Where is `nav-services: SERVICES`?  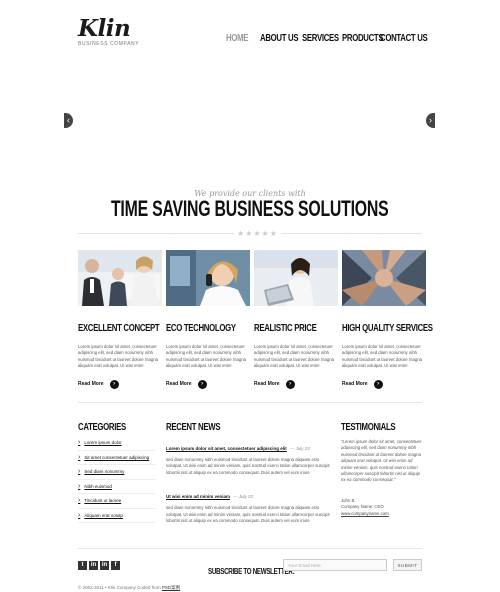
nav-services: SERVICES is located at coordinates (320, 38).